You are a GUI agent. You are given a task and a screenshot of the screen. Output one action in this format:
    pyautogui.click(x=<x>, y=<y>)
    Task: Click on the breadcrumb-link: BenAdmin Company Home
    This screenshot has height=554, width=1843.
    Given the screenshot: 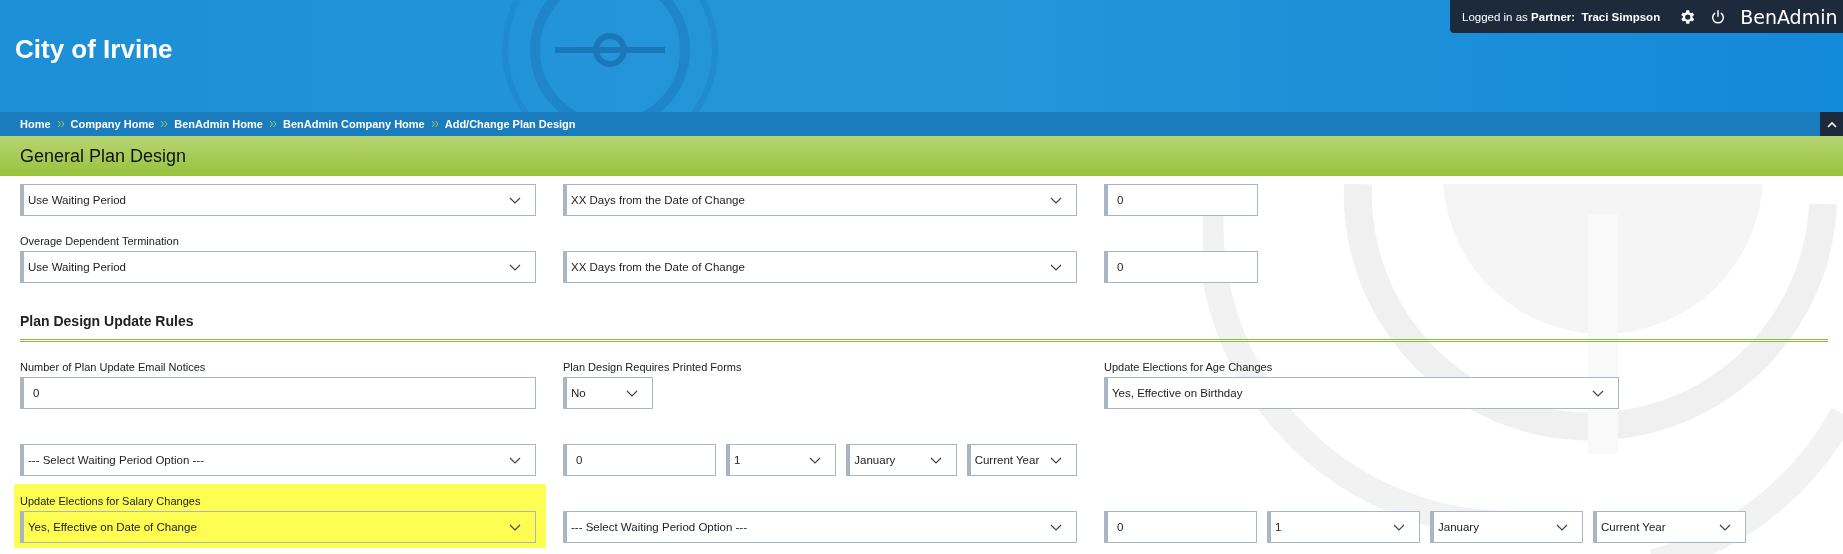 What is the action you would take?
    pyautogui.click(x=353, y=124)
    